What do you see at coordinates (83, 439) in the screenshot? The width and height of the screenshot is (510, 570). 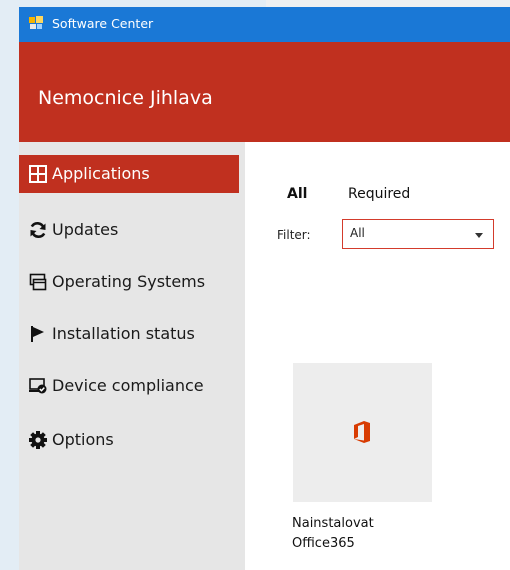 I see `sidebar-item-label: Options` at bounding box center [83, 439].